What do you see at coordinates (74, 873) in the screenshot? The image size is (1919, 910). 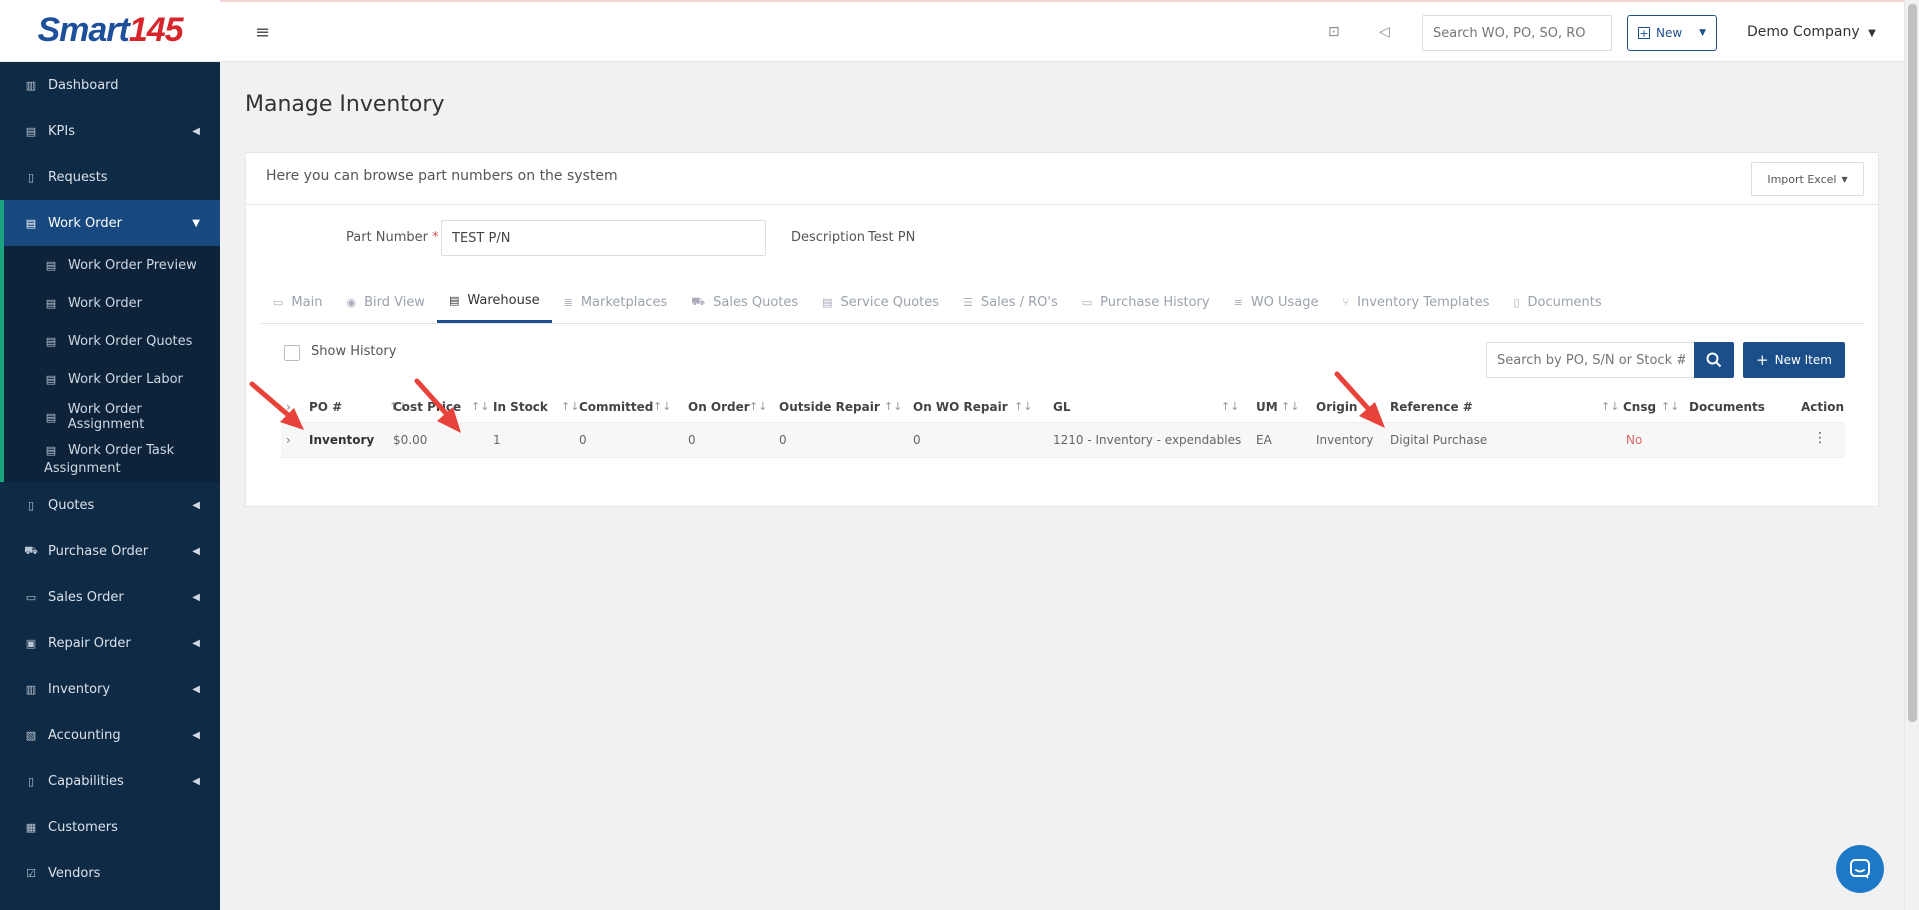 I see `sidebar-item-label: Vendors` at bounding box center [74, 873].